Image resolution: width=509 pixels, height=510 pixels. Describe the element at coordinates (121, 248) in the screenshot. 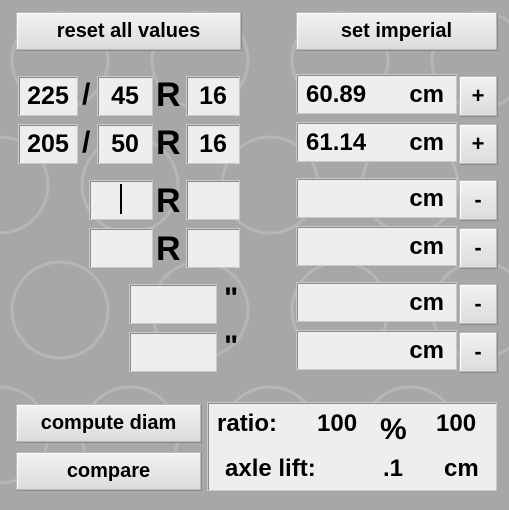

I see `tire4-width-field` at that location.